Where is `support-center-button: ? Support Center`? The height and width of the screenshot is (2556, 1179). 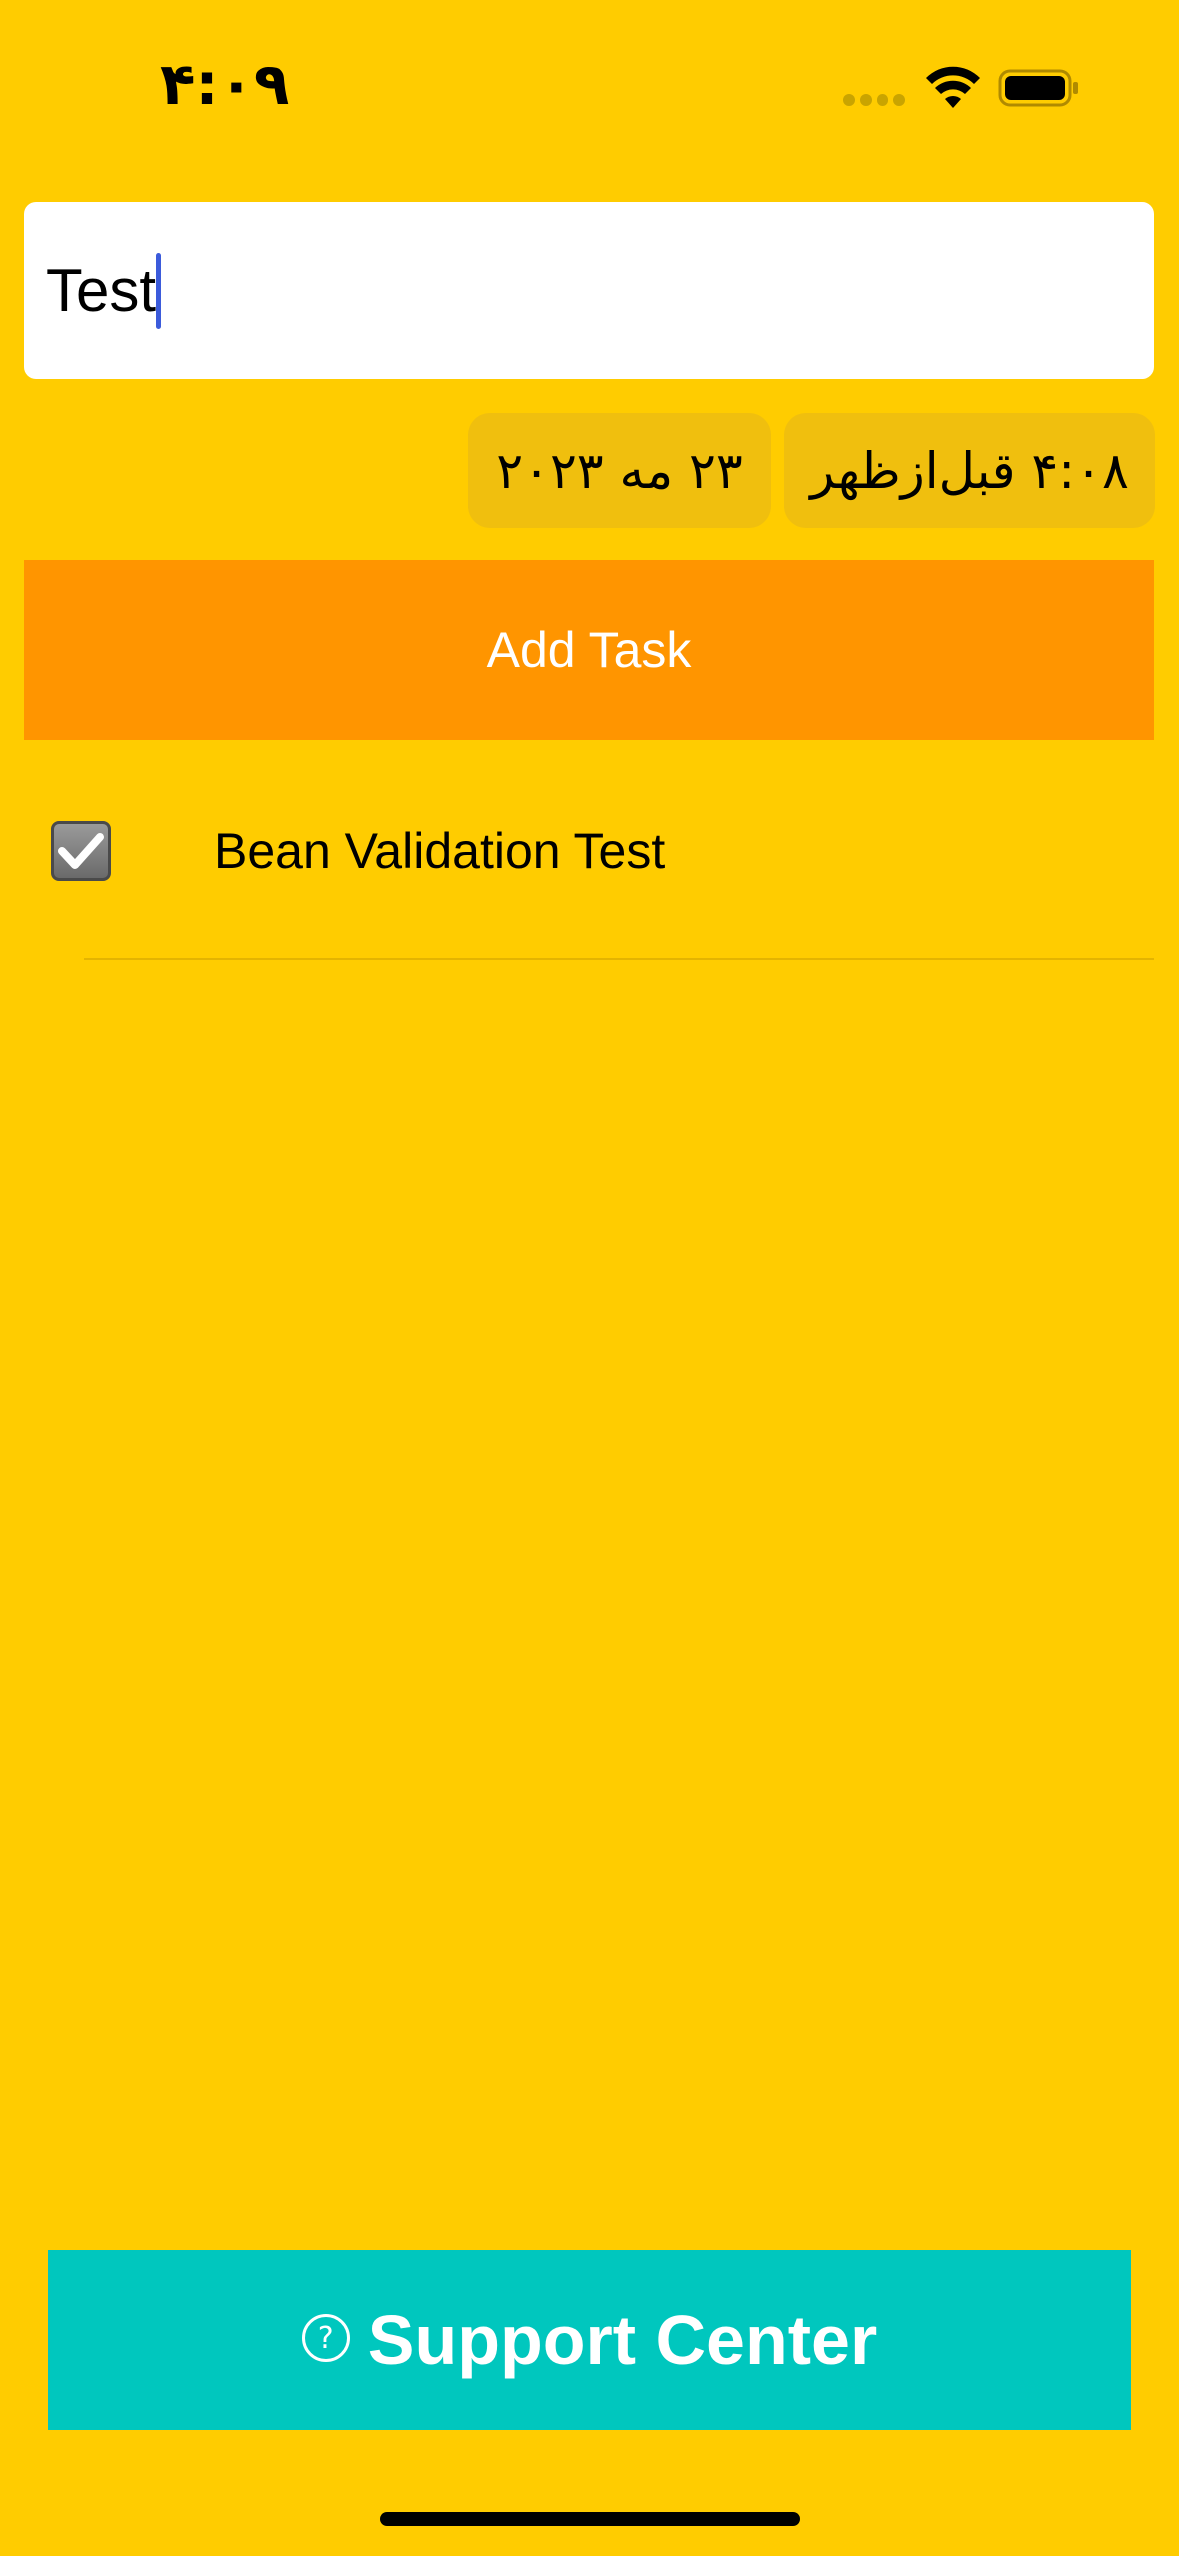 support-center-button: ? Support Center is located at coordinates (589, 2340).